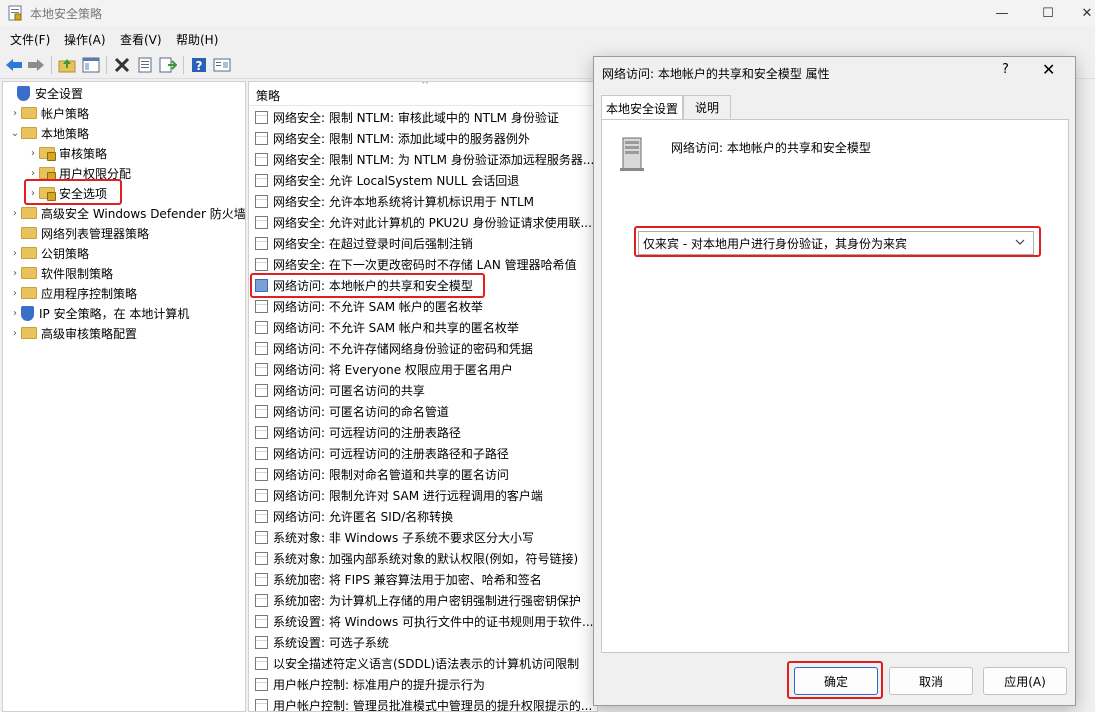  I want to click on tree-item-audit-policy: › 审核策略, so click(67, 153).